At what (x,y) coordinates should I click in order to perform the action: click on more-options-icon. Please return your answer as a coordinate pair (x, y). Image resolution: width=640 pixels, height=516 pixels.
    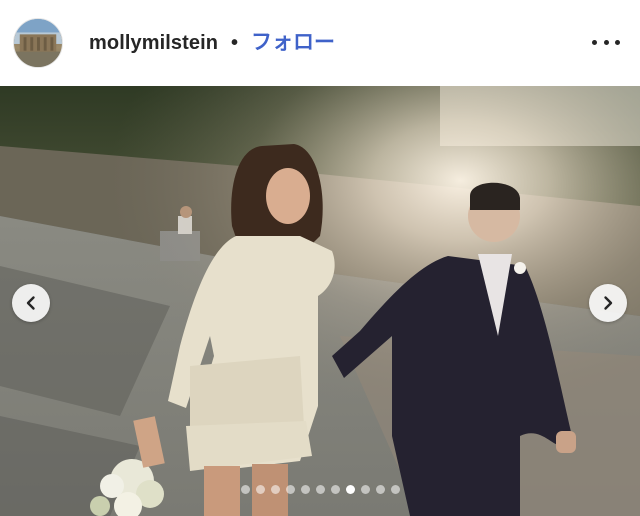
    Looking at the image, I should click on (606, 42).